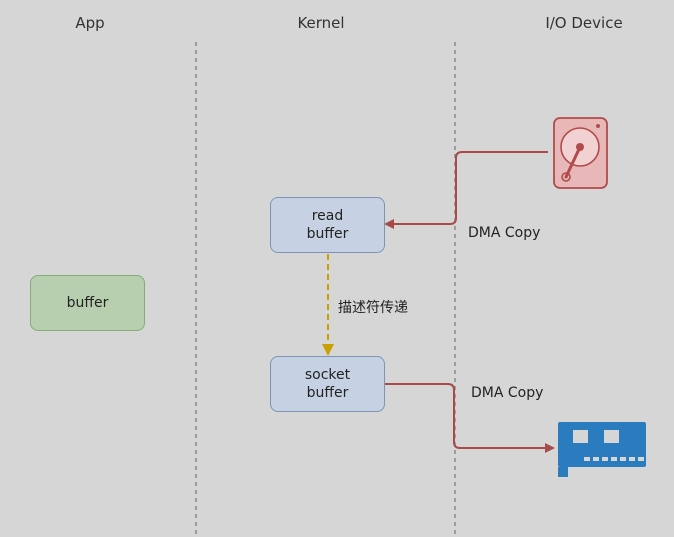 The height and width of the screenshot is (537, 674). Describe the element at coordinates (466, 190) in the screenshot. I see `dma-read-arrow` at that location.